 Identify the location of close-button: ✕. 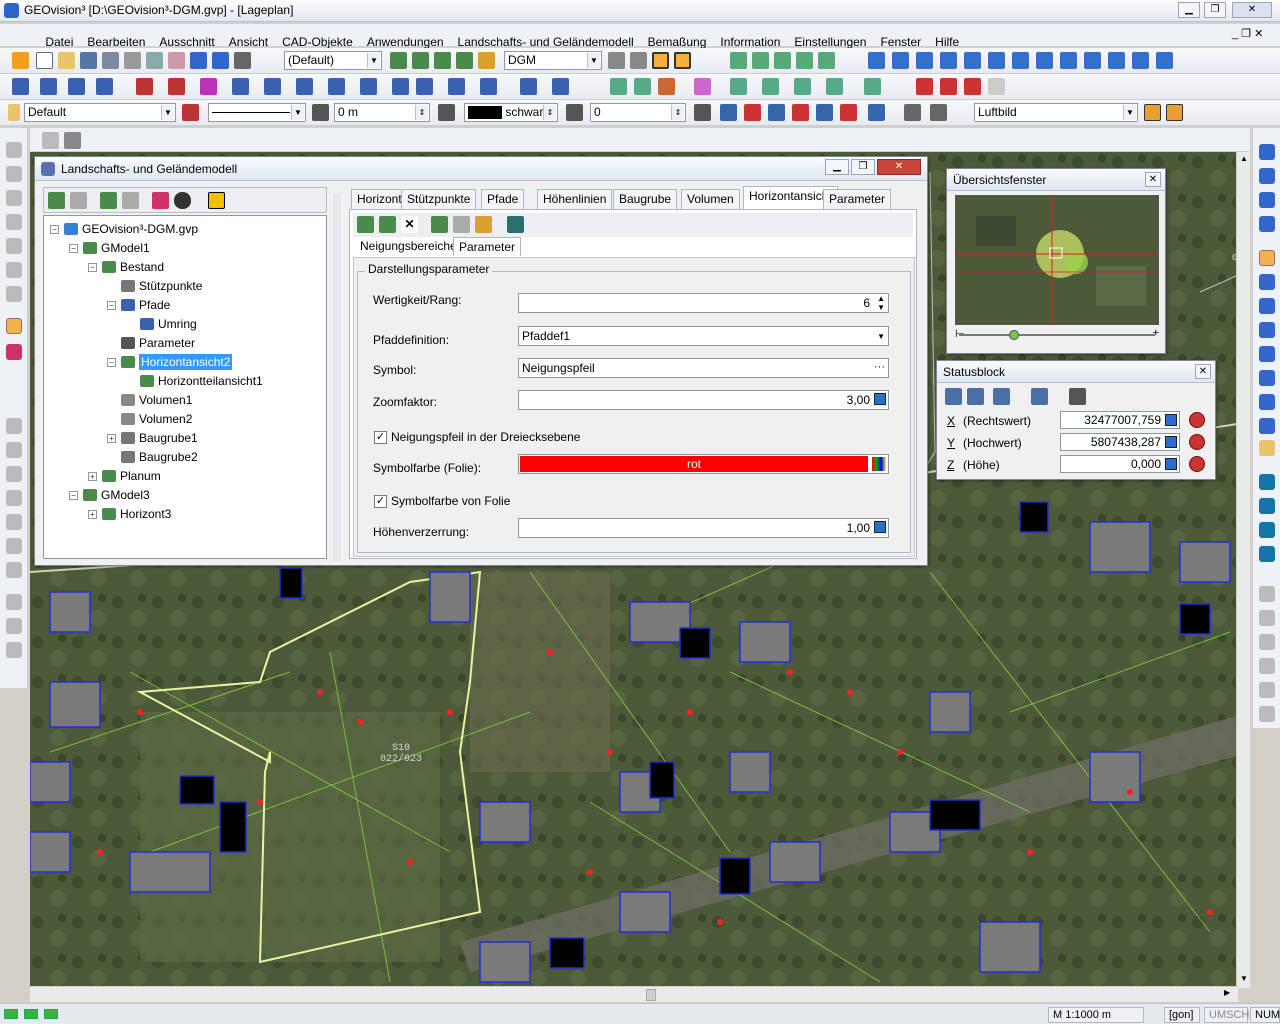
(1252, 10).